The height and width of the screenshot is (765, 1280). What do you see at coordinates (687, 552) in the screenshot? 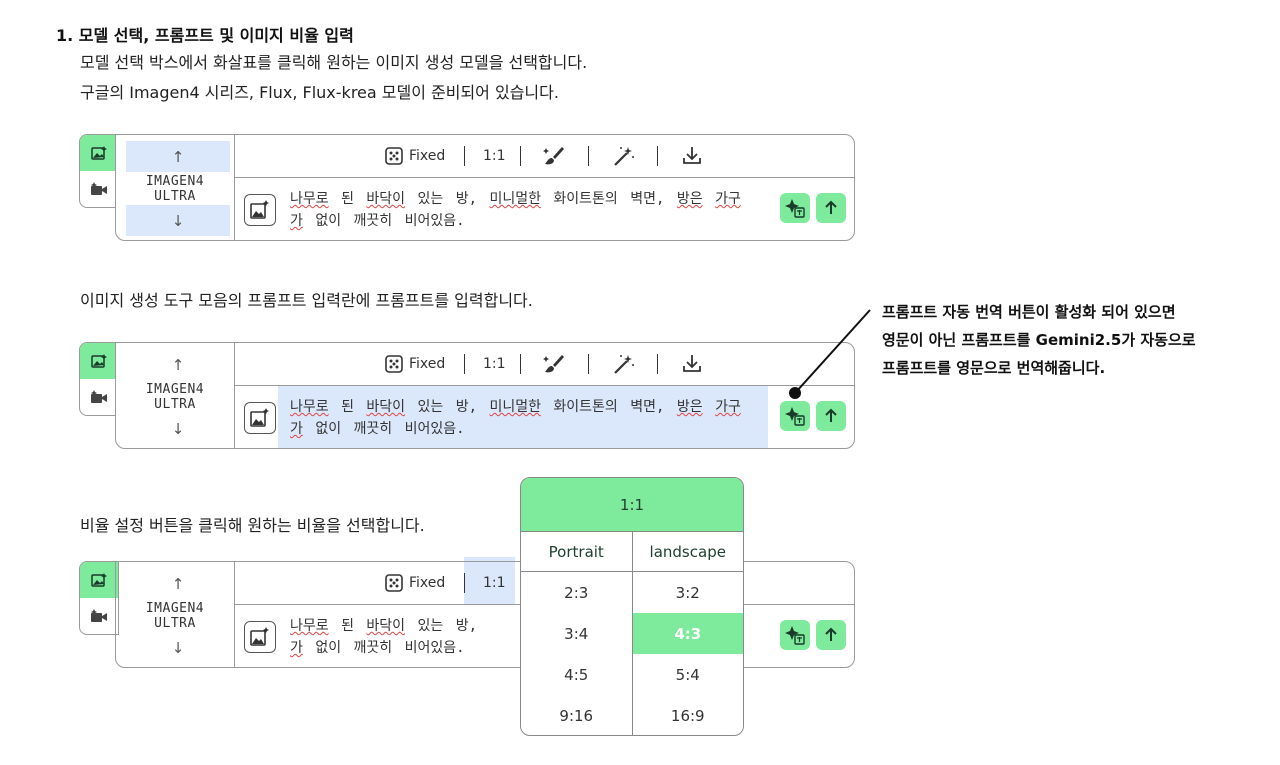
I see `landscape-header: landscape` at bounding box center [687, 552].